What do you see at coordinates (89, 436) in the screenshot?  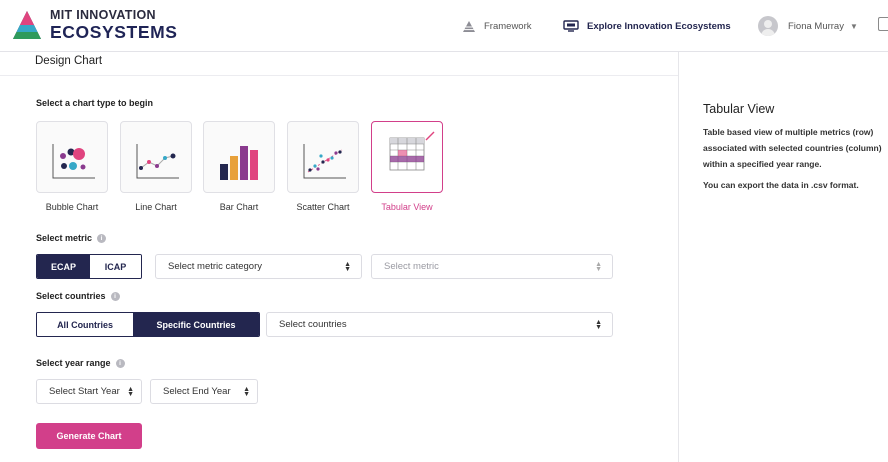 I see `generate-chart-button: Generate Chart` at bounding box center [89, 436].